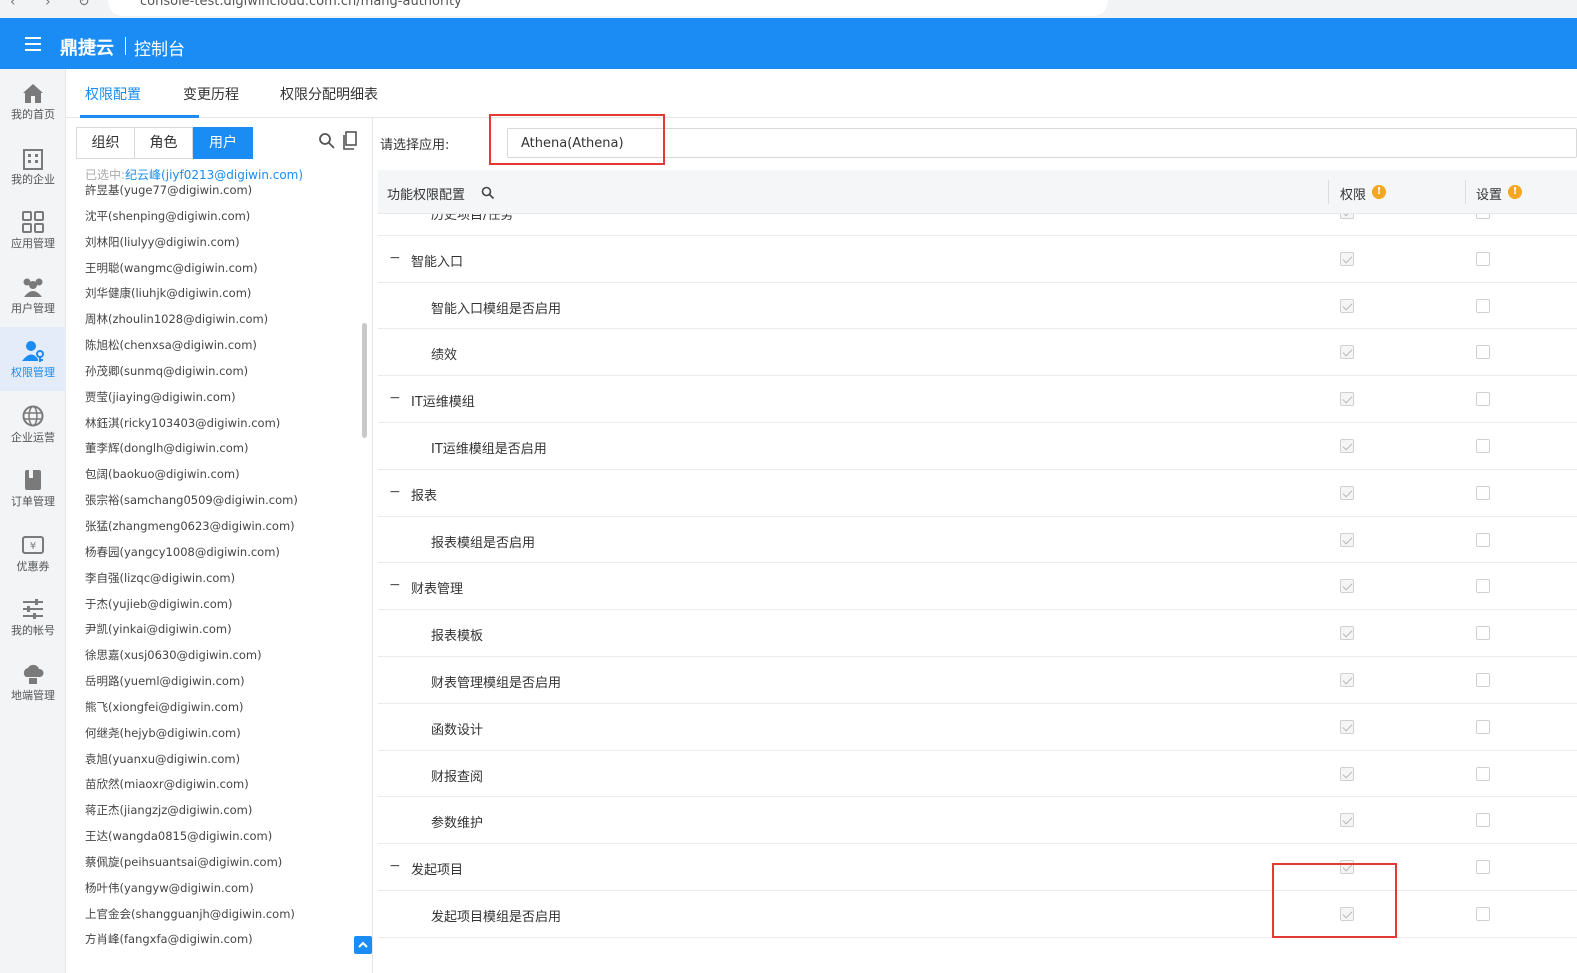  Describe the element at coordinates (1379, 192) in the screenshot. I see `permission-info-icon: !` at that location.